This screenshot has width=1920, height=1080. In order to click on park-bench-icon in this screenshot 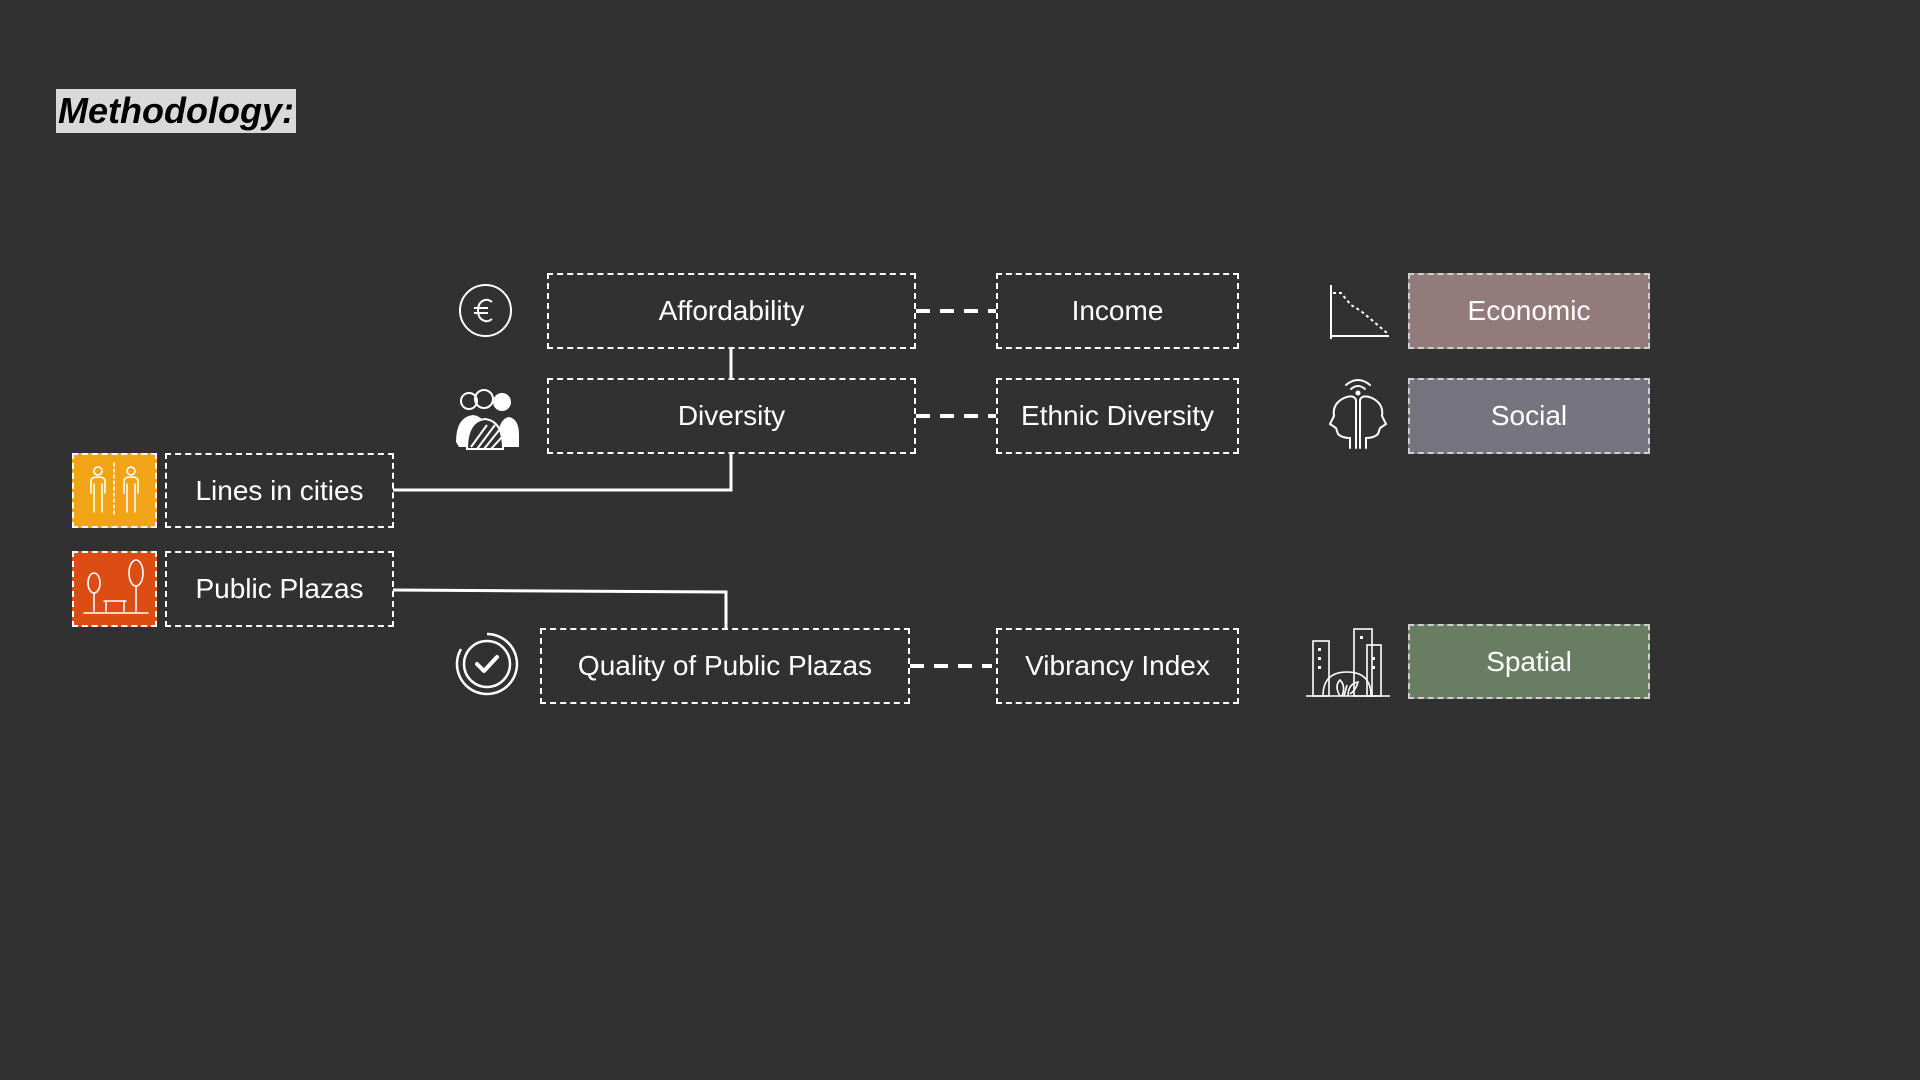, I will do `click(116, 586)`.